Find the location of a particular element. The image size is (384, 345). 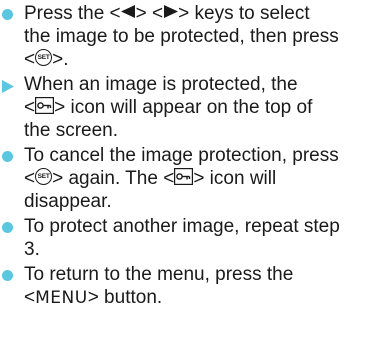

text-segment: Press the < is located at coordinates (72, 13).